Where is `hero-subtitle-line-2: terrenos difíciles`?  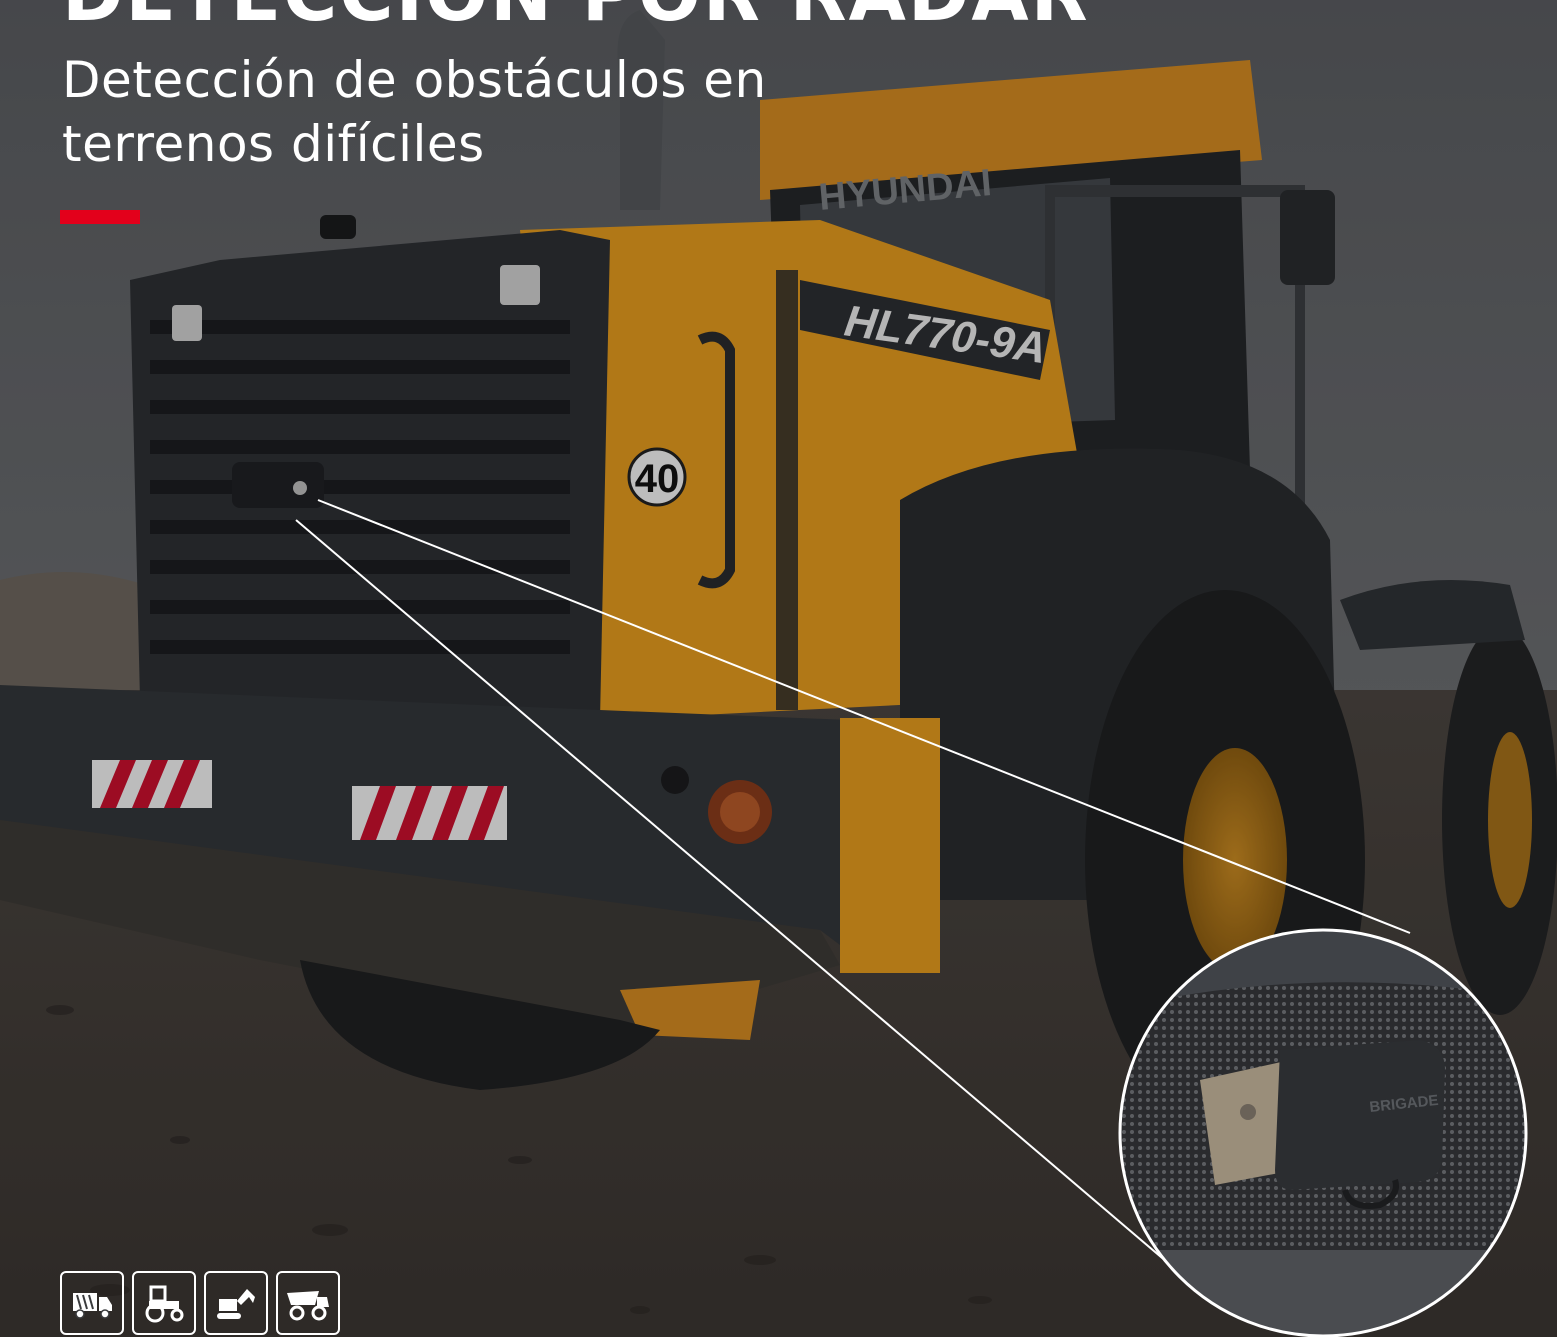
hero-subtitle-line-2: terrenos difíciles is located at coordinates (273, 144).